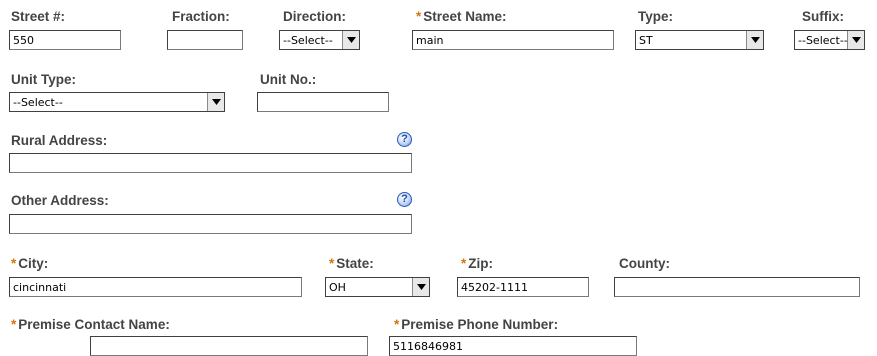 This screenshot has width=877, height=356. I want to click on other-address-input, so click(210, 224).